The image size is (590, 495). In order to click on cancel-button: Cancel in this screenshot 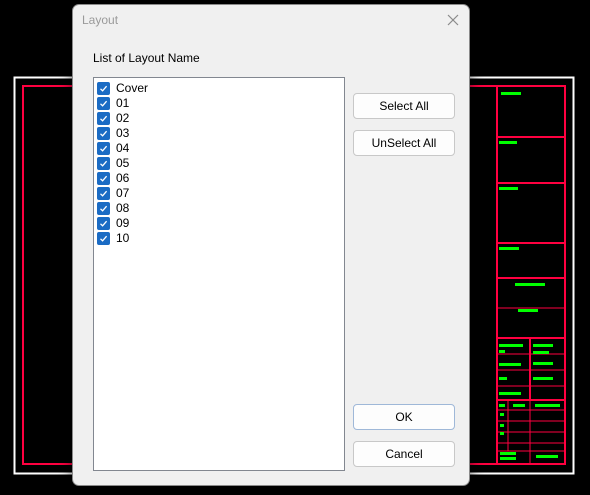, I will do `click(404, 454)`.